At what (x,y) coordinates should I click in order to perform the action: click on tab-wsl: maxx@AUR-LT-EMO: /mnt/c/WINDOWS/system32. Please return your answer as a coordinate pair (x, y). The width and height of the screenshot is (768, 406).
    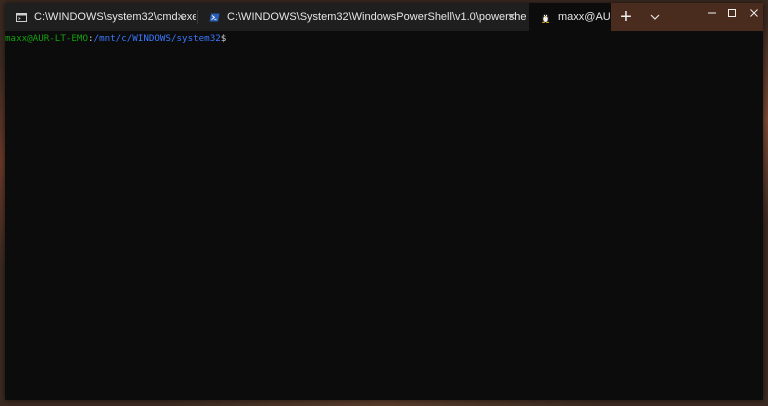
    Looking at the image, I should click on (570, 17).